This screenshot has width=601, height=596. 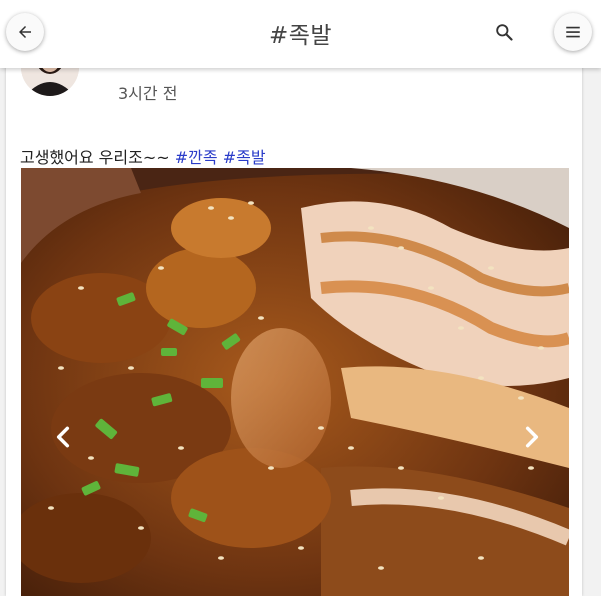 I want to click on post-body: 고생했어요 우리조~~, so click(x=95, y=157).